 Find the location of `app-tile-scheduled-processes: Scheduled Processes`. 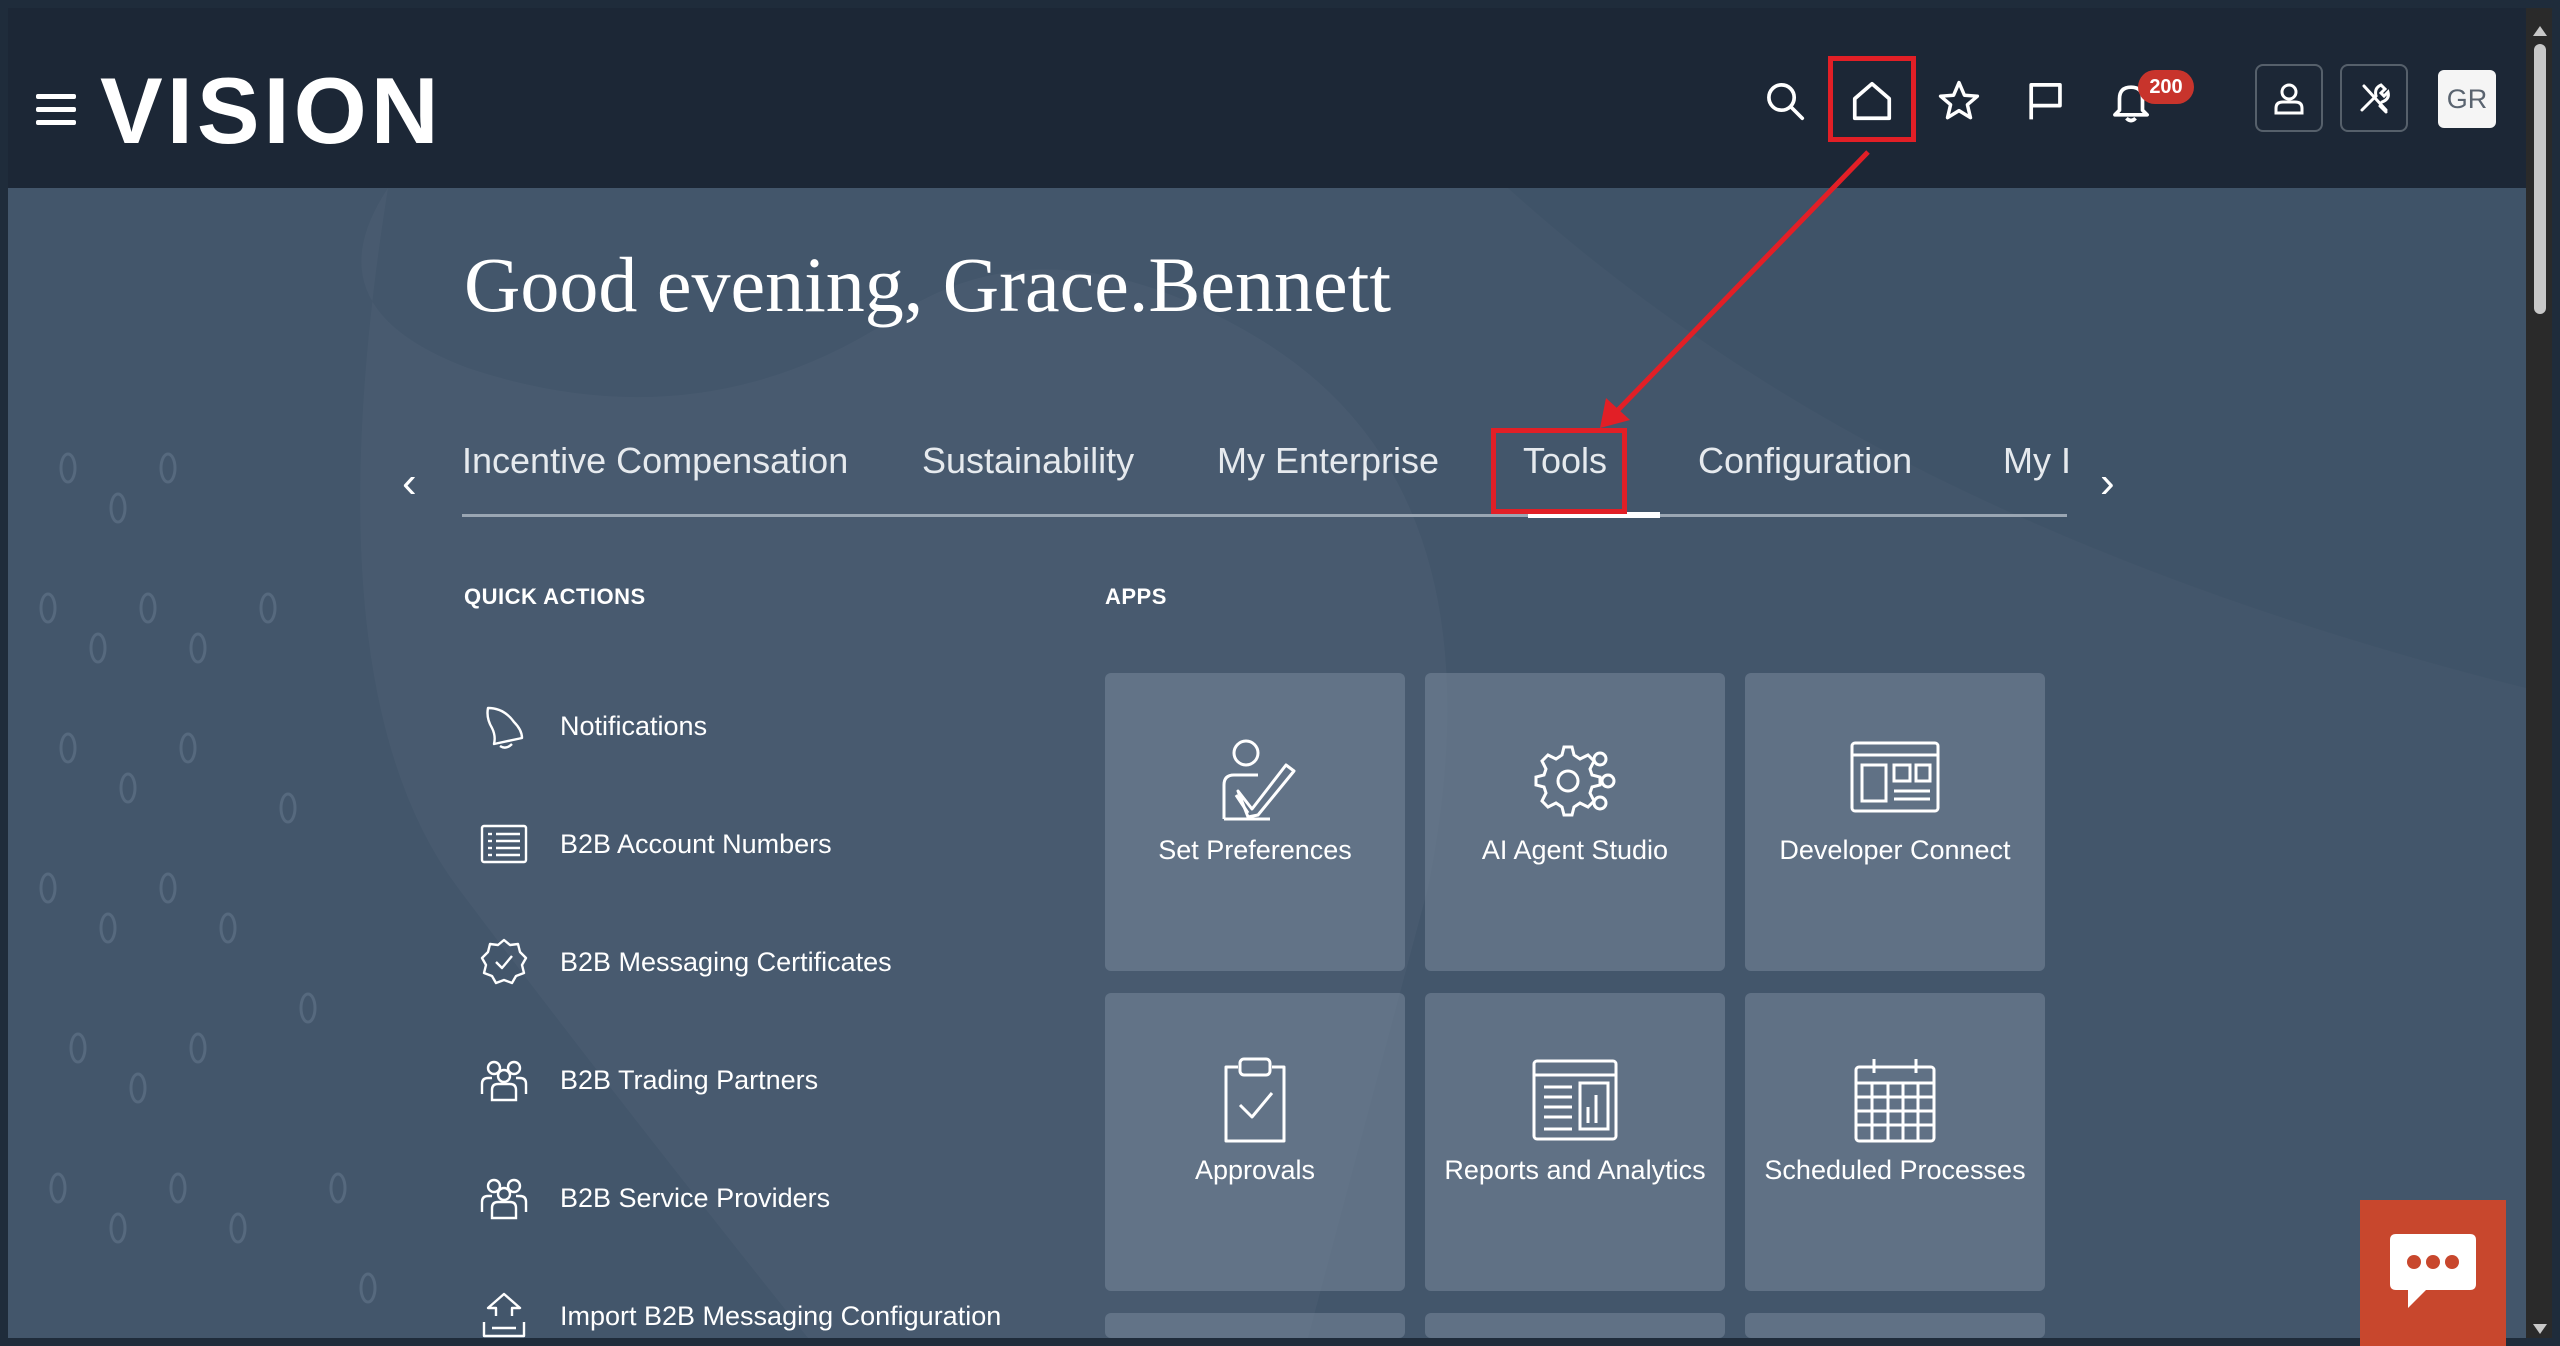

app-tile-scheduled-processes: Scheduled Processes is located at coordinates (1895, 1142).